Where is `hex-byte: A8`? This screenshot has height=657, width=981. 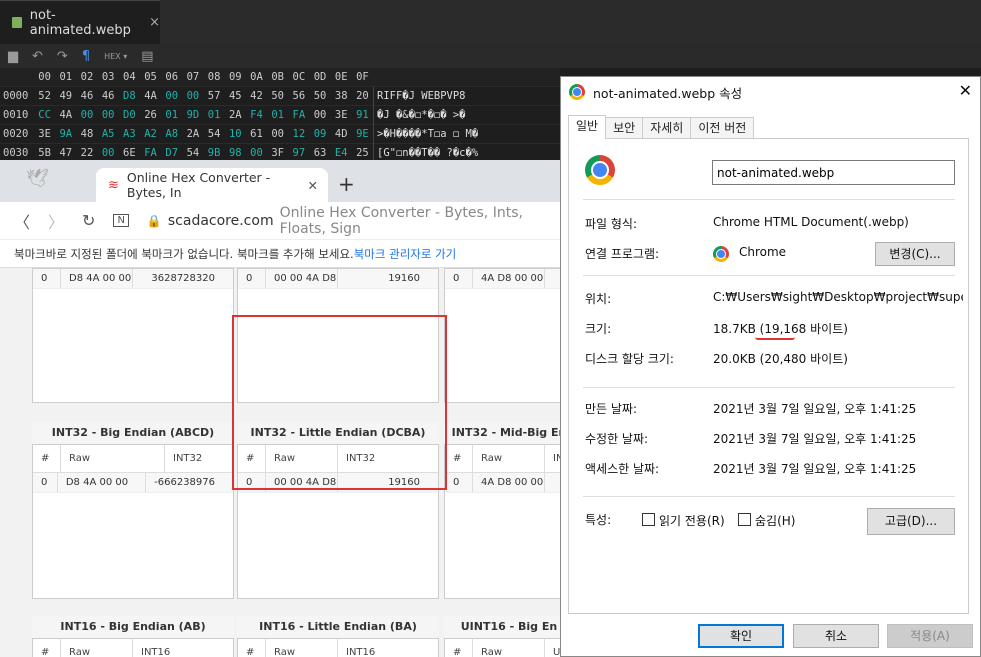
hex-byte: A8 is located at coordinates (171, 134).